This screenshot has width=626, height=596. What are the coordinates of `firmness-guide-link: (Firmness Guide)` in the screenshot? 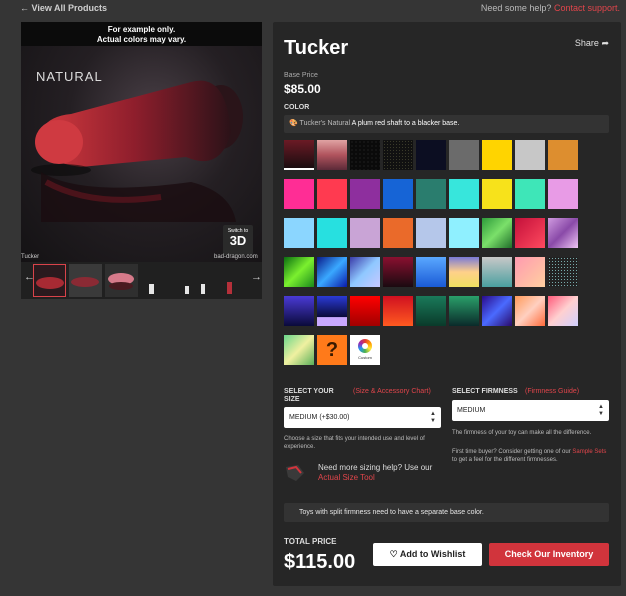 It's located at (552, 391).